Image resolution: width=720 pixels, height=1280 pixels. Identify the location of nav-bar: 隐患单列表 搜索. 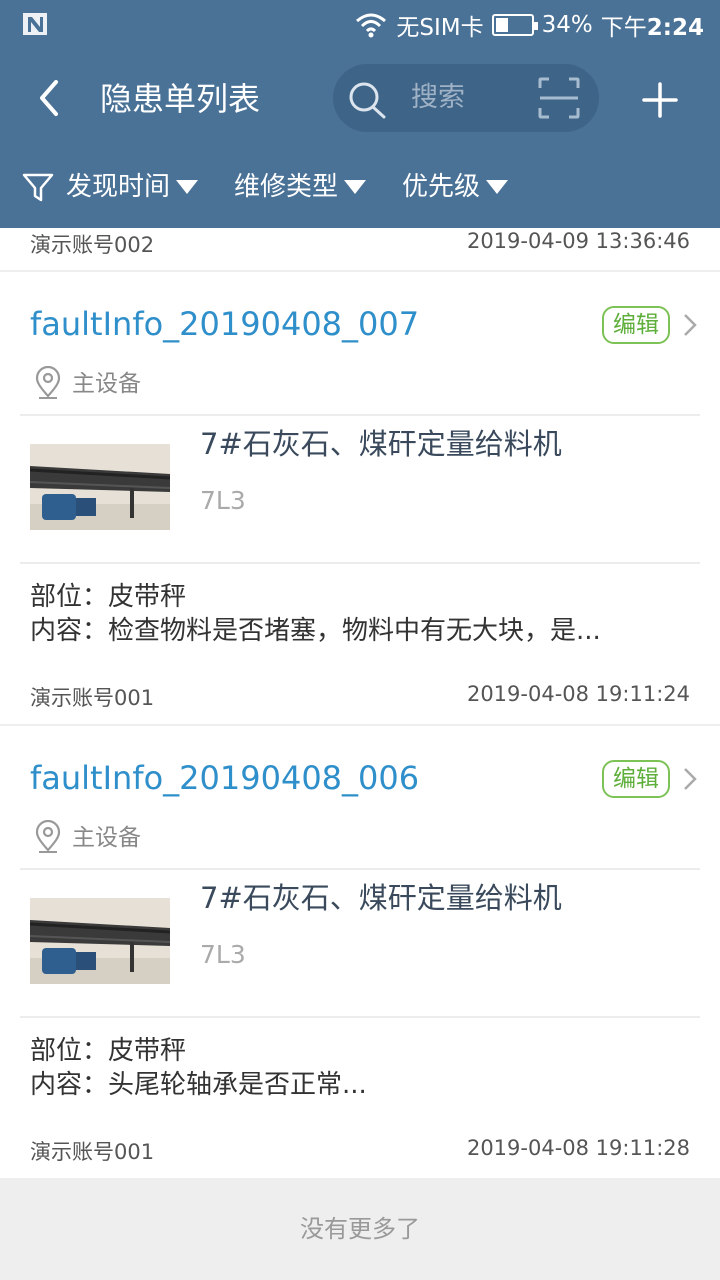
(360, 100).